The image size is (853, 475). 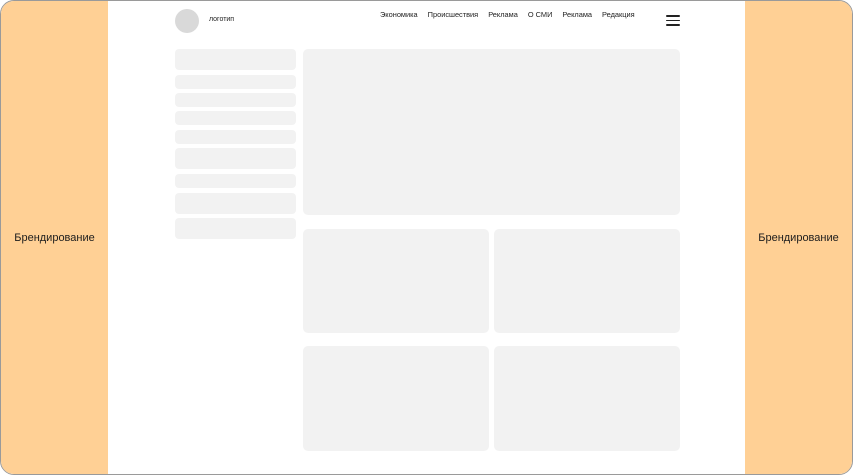 I want to click on logo-placeholder, so click(x=187, y=21).